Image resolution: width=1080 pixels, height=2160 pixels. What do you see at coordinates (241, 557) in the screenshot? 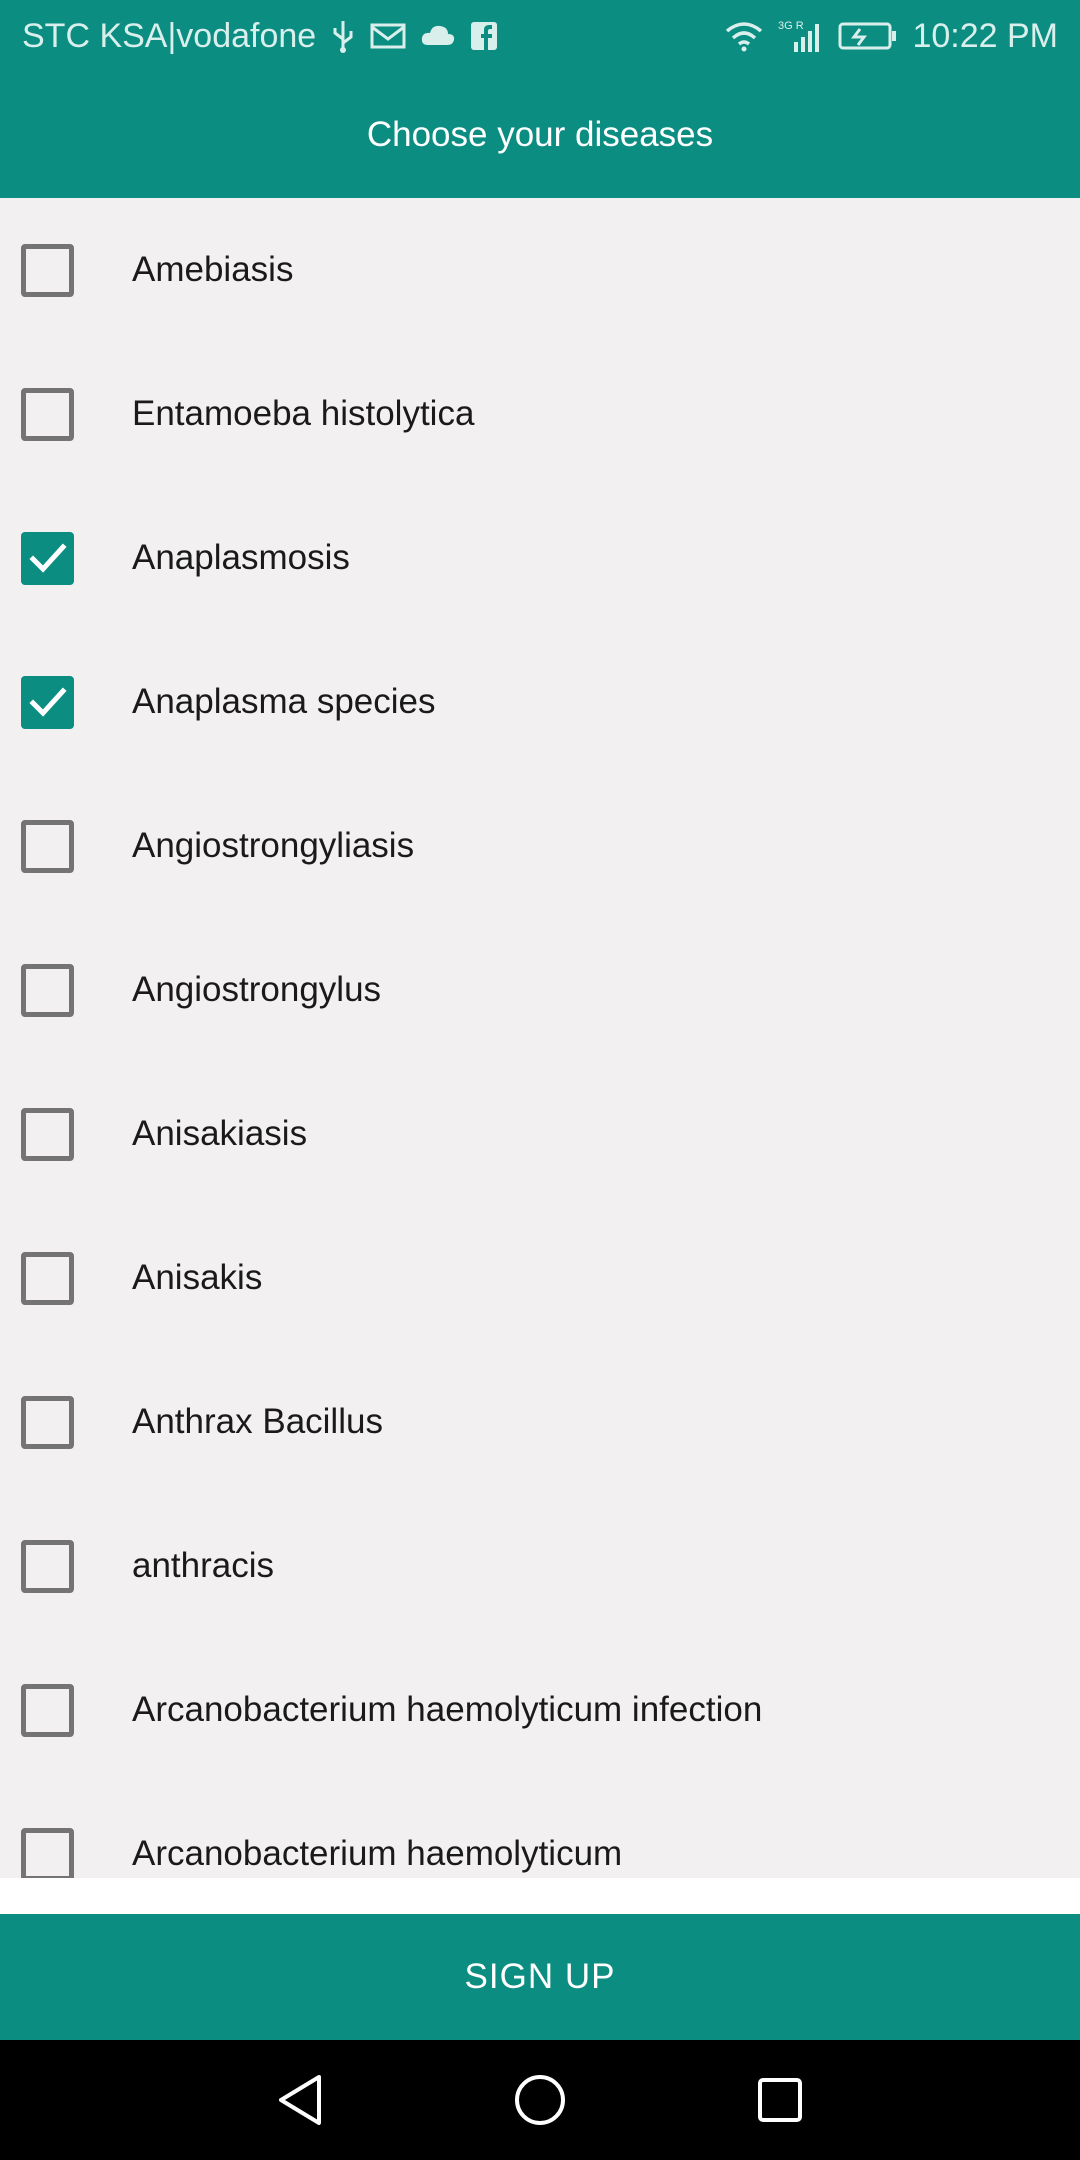
I see `disease-label: Anaplasmosis` at bounding box center [241, 557].